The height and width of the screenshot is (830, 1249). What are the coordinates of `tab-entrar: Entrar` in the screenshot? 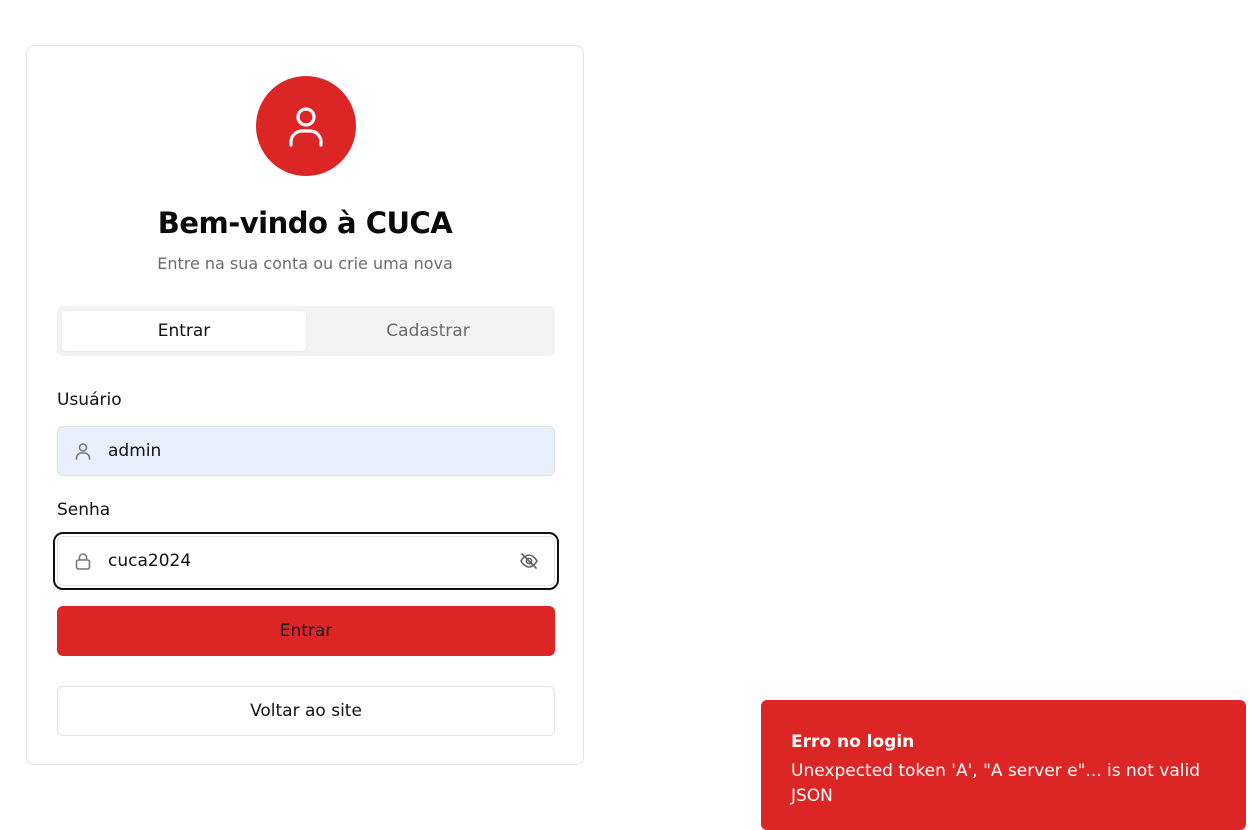 It's located at (184, 331).